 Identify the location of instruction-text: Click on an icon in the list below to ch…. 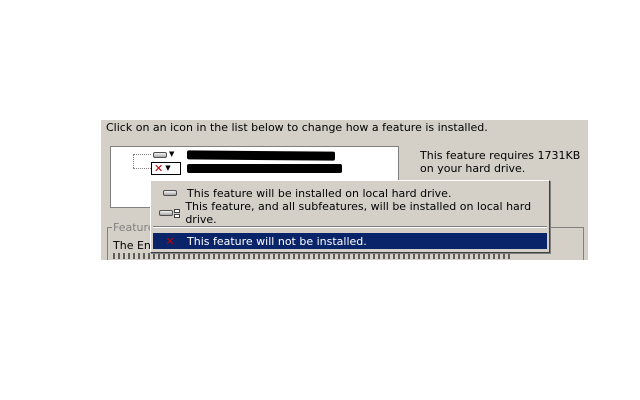
(297, 127).